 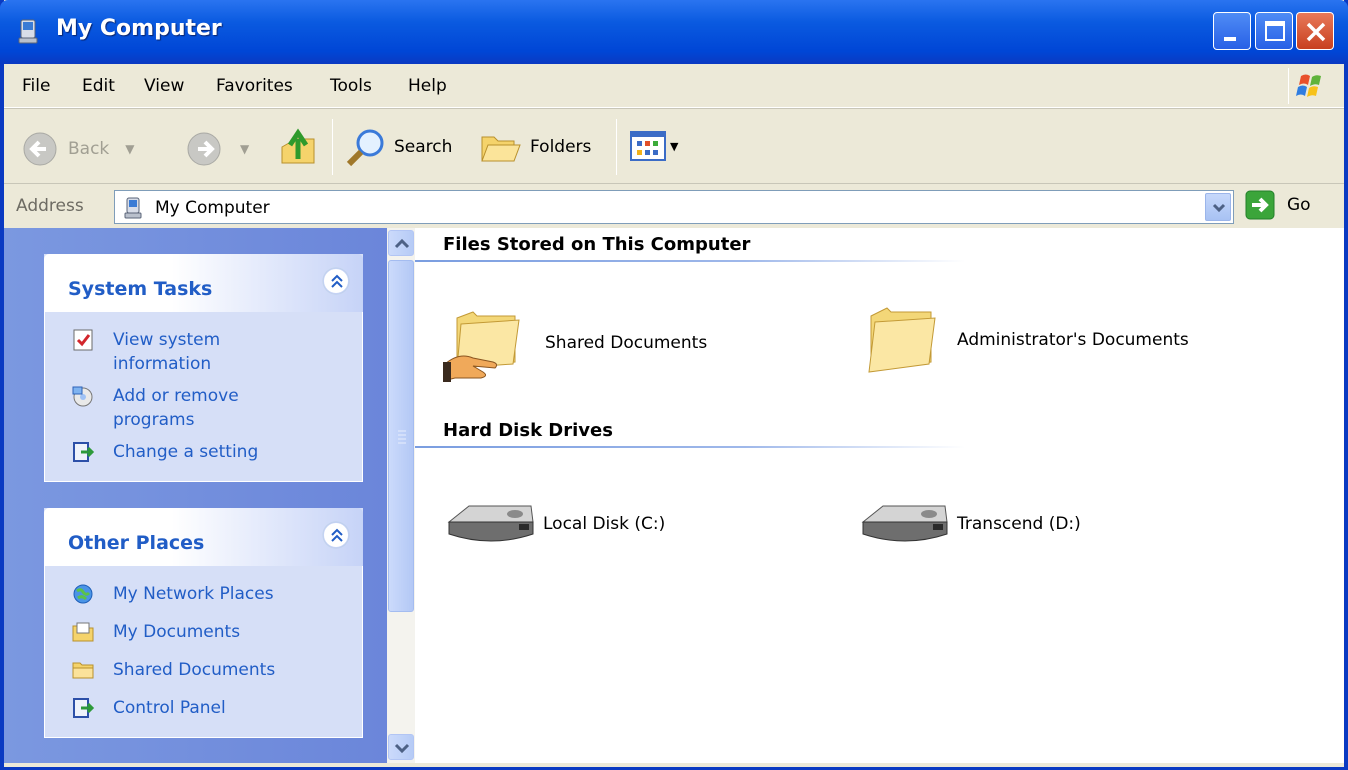 I want to click on task-label-line1: View system, so click(x=167, y=340).